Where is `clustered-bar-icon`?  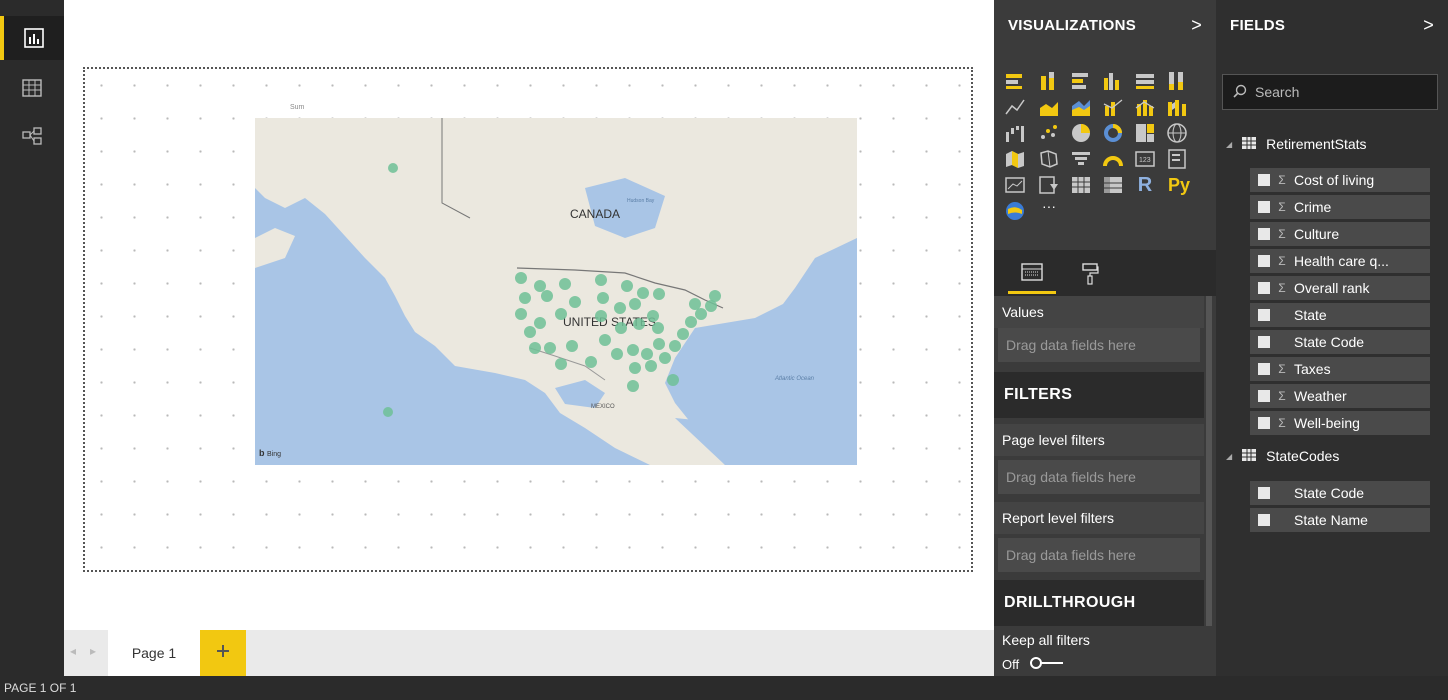
clustered-bar-icon is located at coordinates (1081, 81).